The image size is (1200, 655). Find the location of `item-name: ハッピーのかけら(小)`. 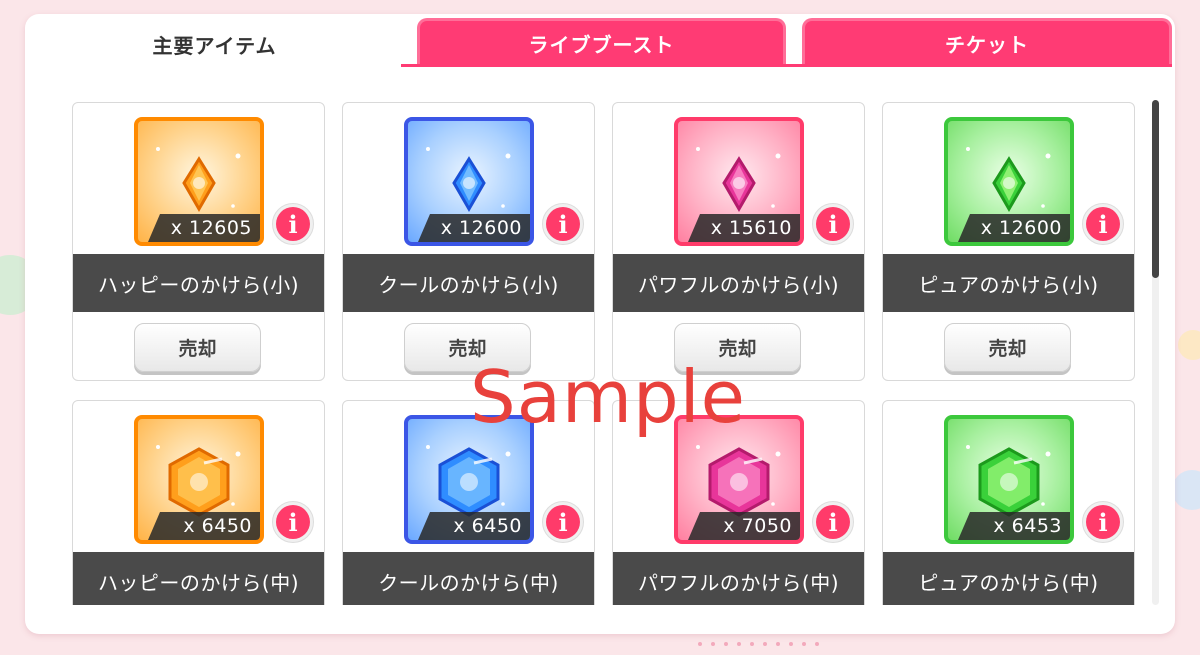

item-name: ハッピーのかけら(小) is located at coordinates (198, 283).